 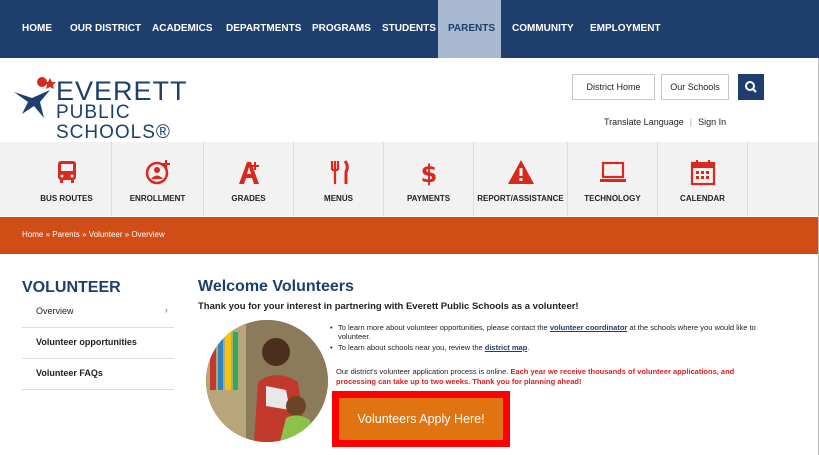 What do you see at coordinates (612, 171) in the screenshot?
I see `laptop-icon` at bounding box center [612, 171].